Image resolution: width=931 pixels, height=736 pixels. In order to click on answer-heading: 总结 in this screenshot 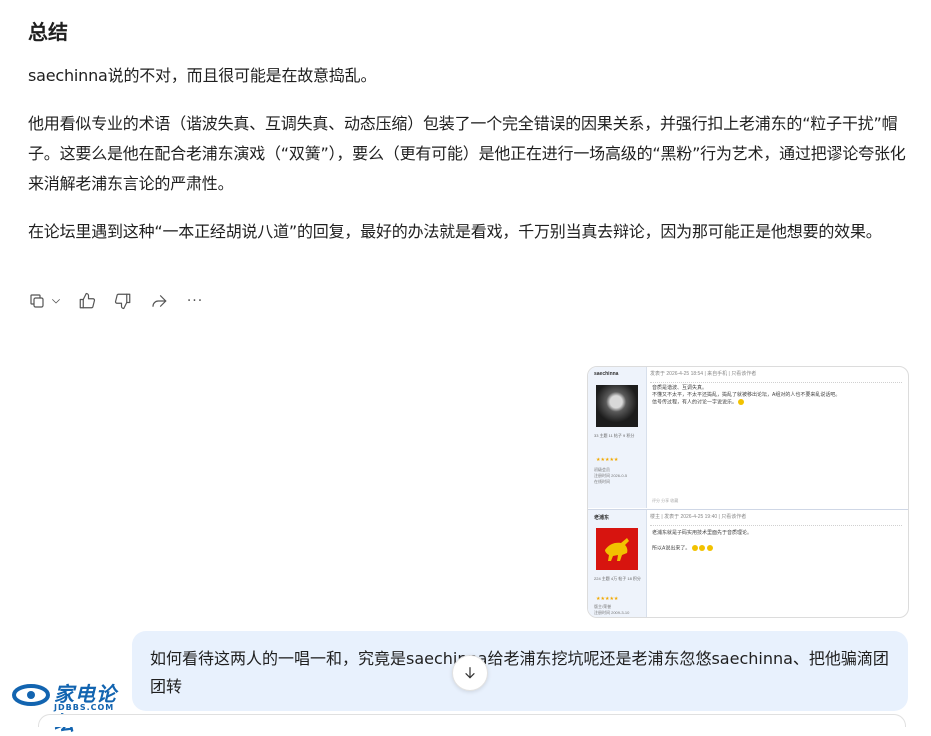, I will do `click(48, 32)`.